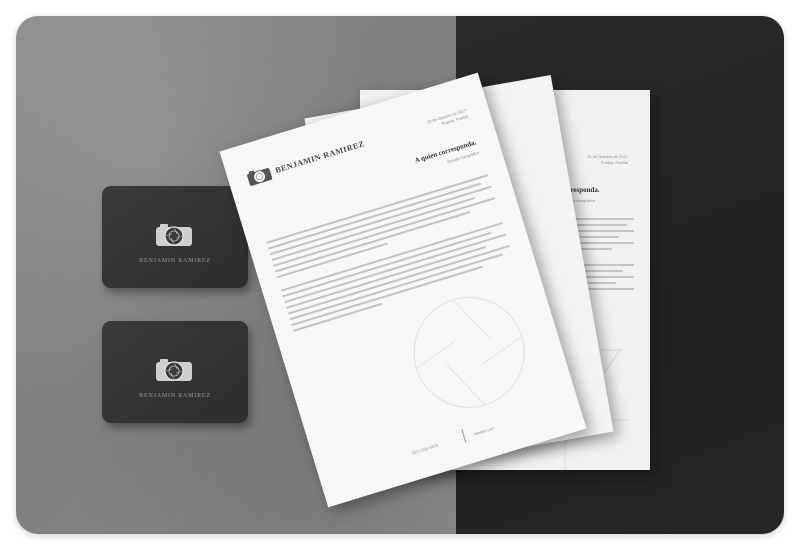 This screenshot has height=550, width=800. I want to click on letterhead-camera-icon, so click(260, 177).